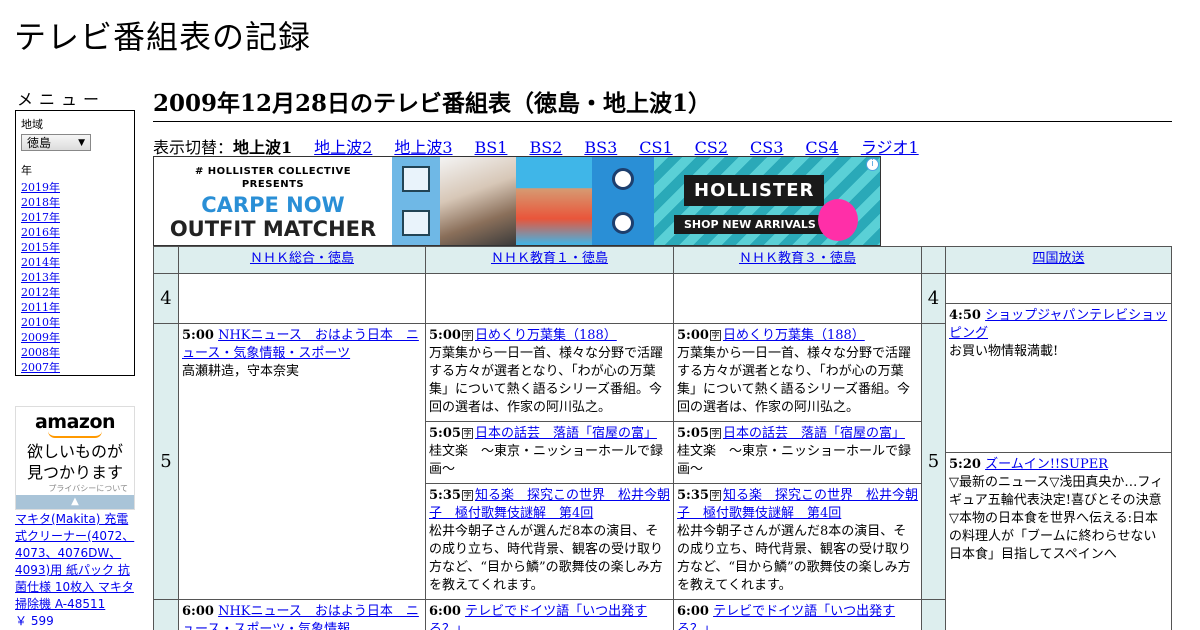  Describe the element at coordinates (549, 258) in the screenshot. I see `channel-link: ＮＨＫ教育１・徳島` at that location.